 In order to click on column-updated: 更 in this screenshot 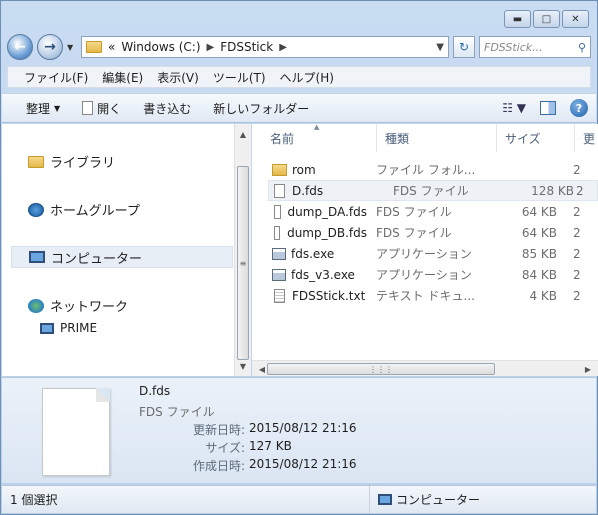, I will do `click(586, 138)`.